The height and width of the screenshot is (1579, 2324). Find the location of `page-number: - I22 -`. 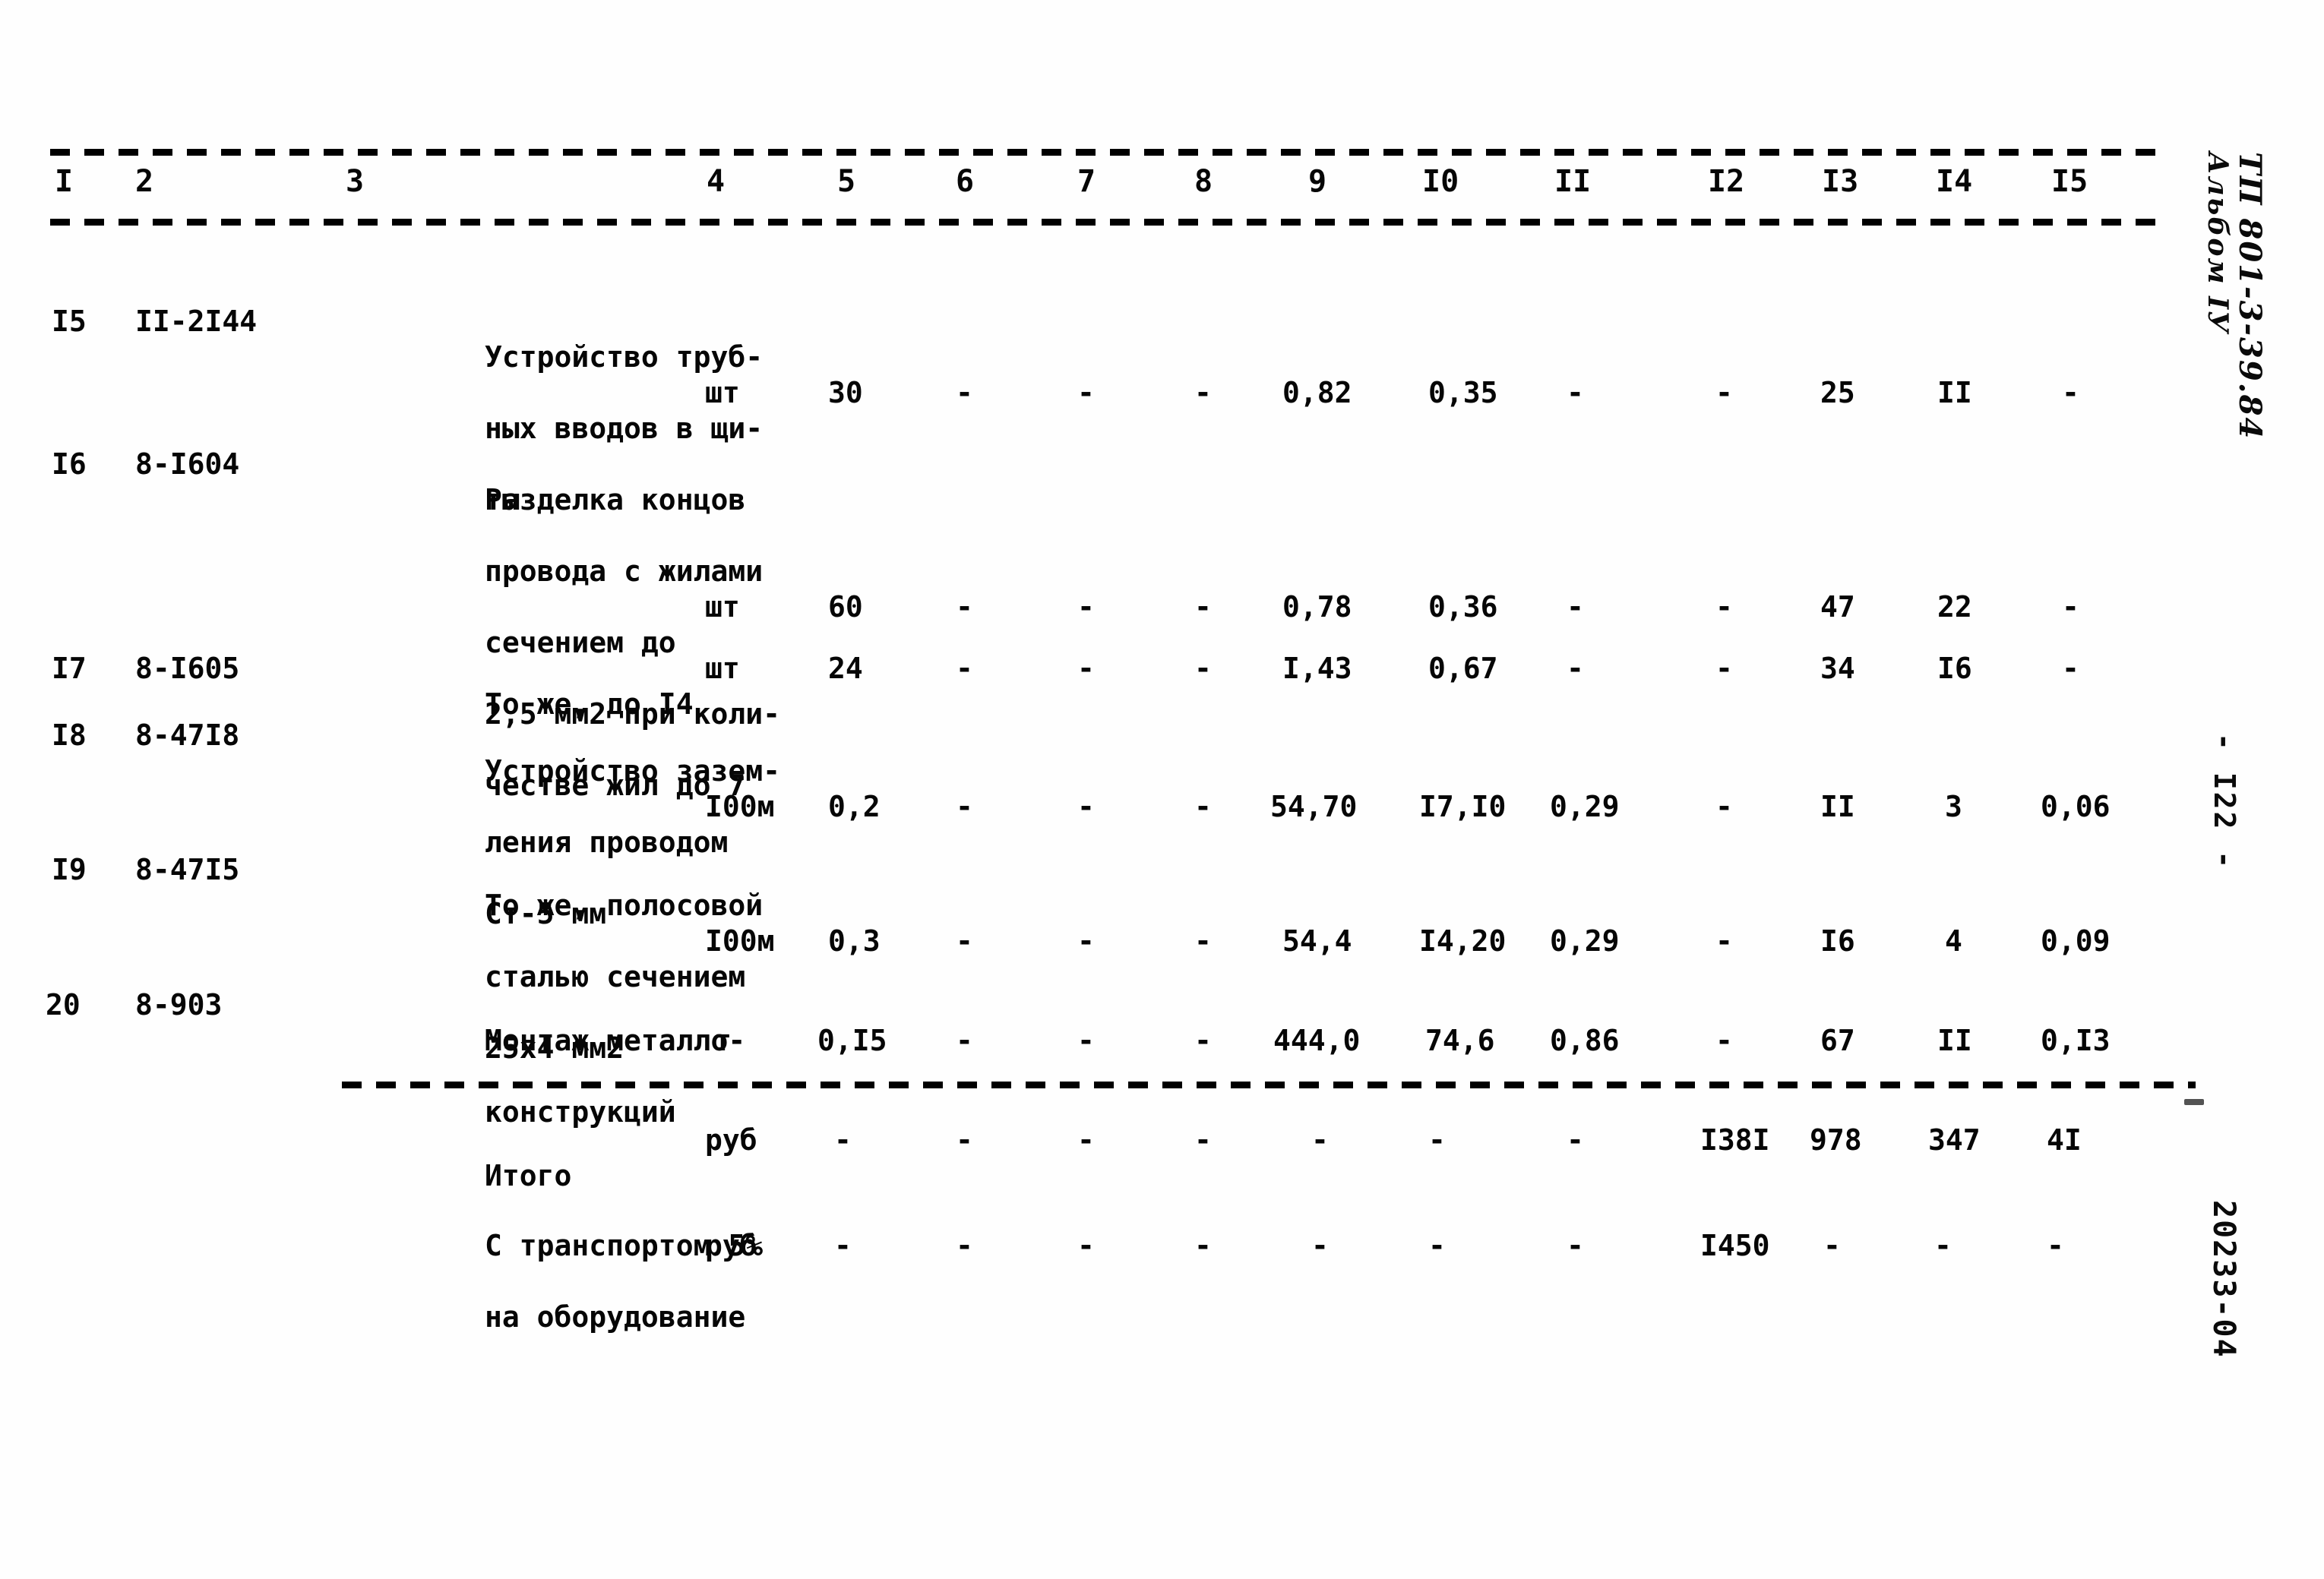

page-number: - I22 - is located at coordinates (2224, 802).